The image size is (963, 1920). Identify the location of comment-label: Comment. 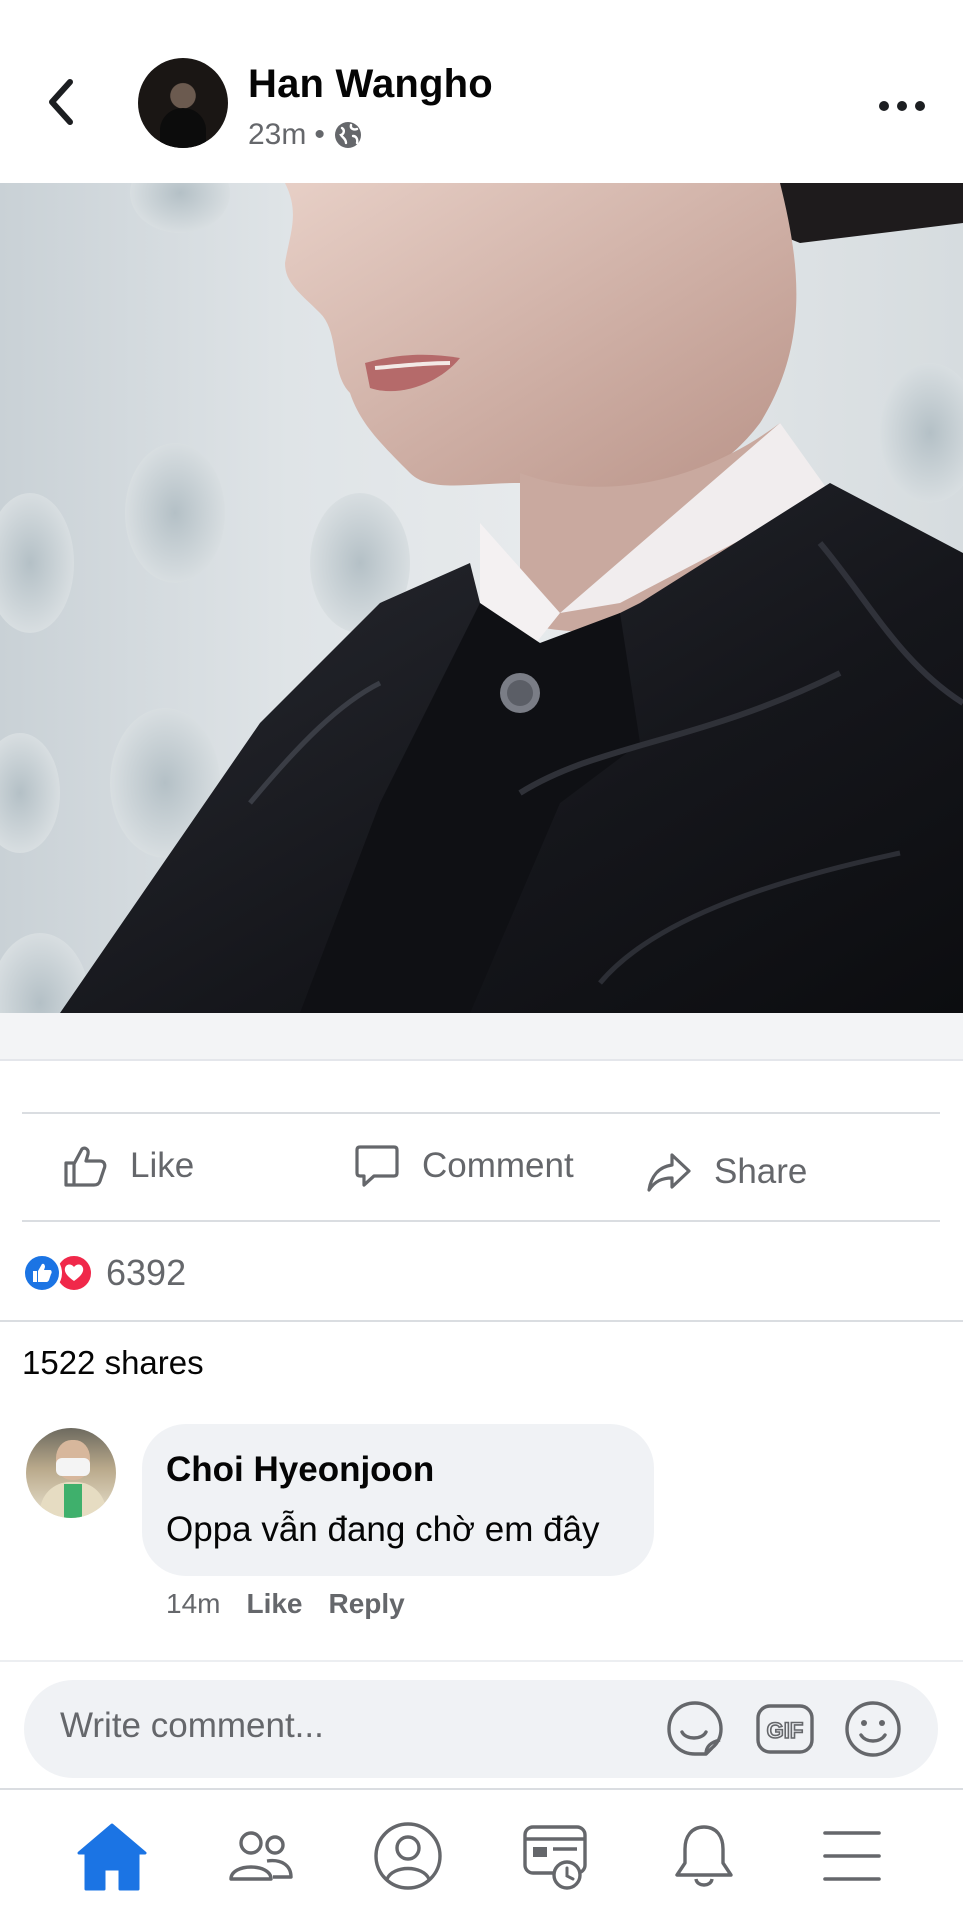
(498, 1165).